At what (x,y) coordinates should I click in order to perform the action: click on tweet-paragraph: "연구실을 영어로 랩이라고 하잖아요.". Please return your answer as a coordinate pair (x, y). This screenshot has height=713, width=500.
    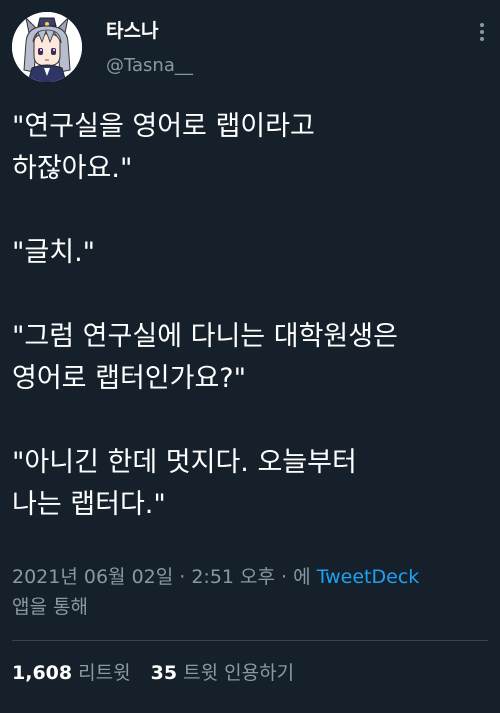
    Looking at the image, I should click on (252, 148).